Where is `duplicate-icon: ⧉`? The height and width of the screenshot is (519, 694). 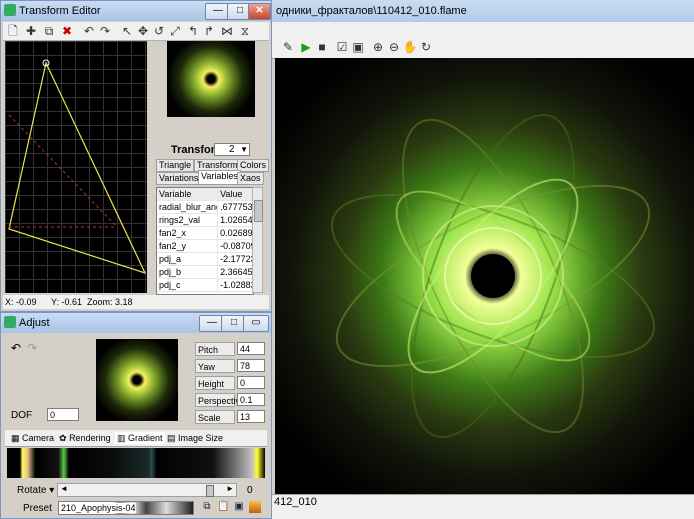 duplicate-icon: ⧉ is located at coordinates (49, 31).